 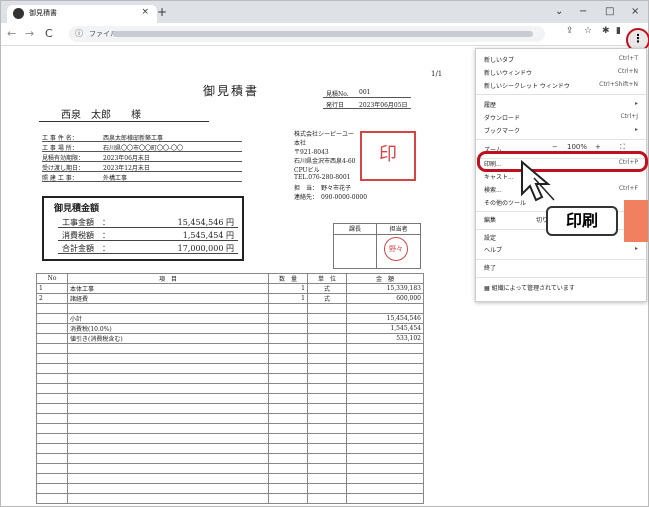 I want to click on company-zip: 〒921-8043, so click(x=311, y=152).